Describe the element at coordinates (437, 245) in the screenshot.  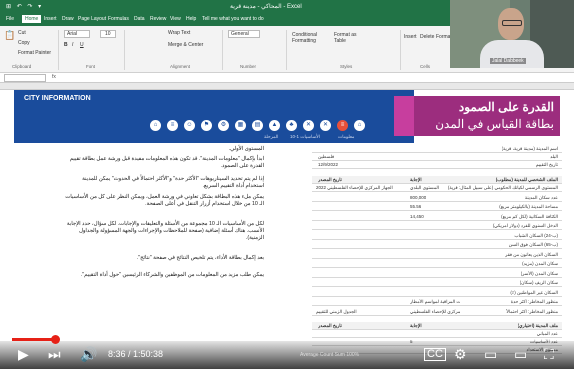
I see `table-row: (ب-65) السكان فوق السن` at that location.